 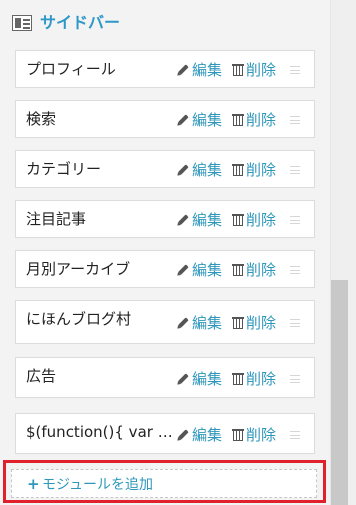 What do you see at coordinates (339, 392) in the screenshot?
I see `scrollbar-thumb` at bounding box center [339, 392].